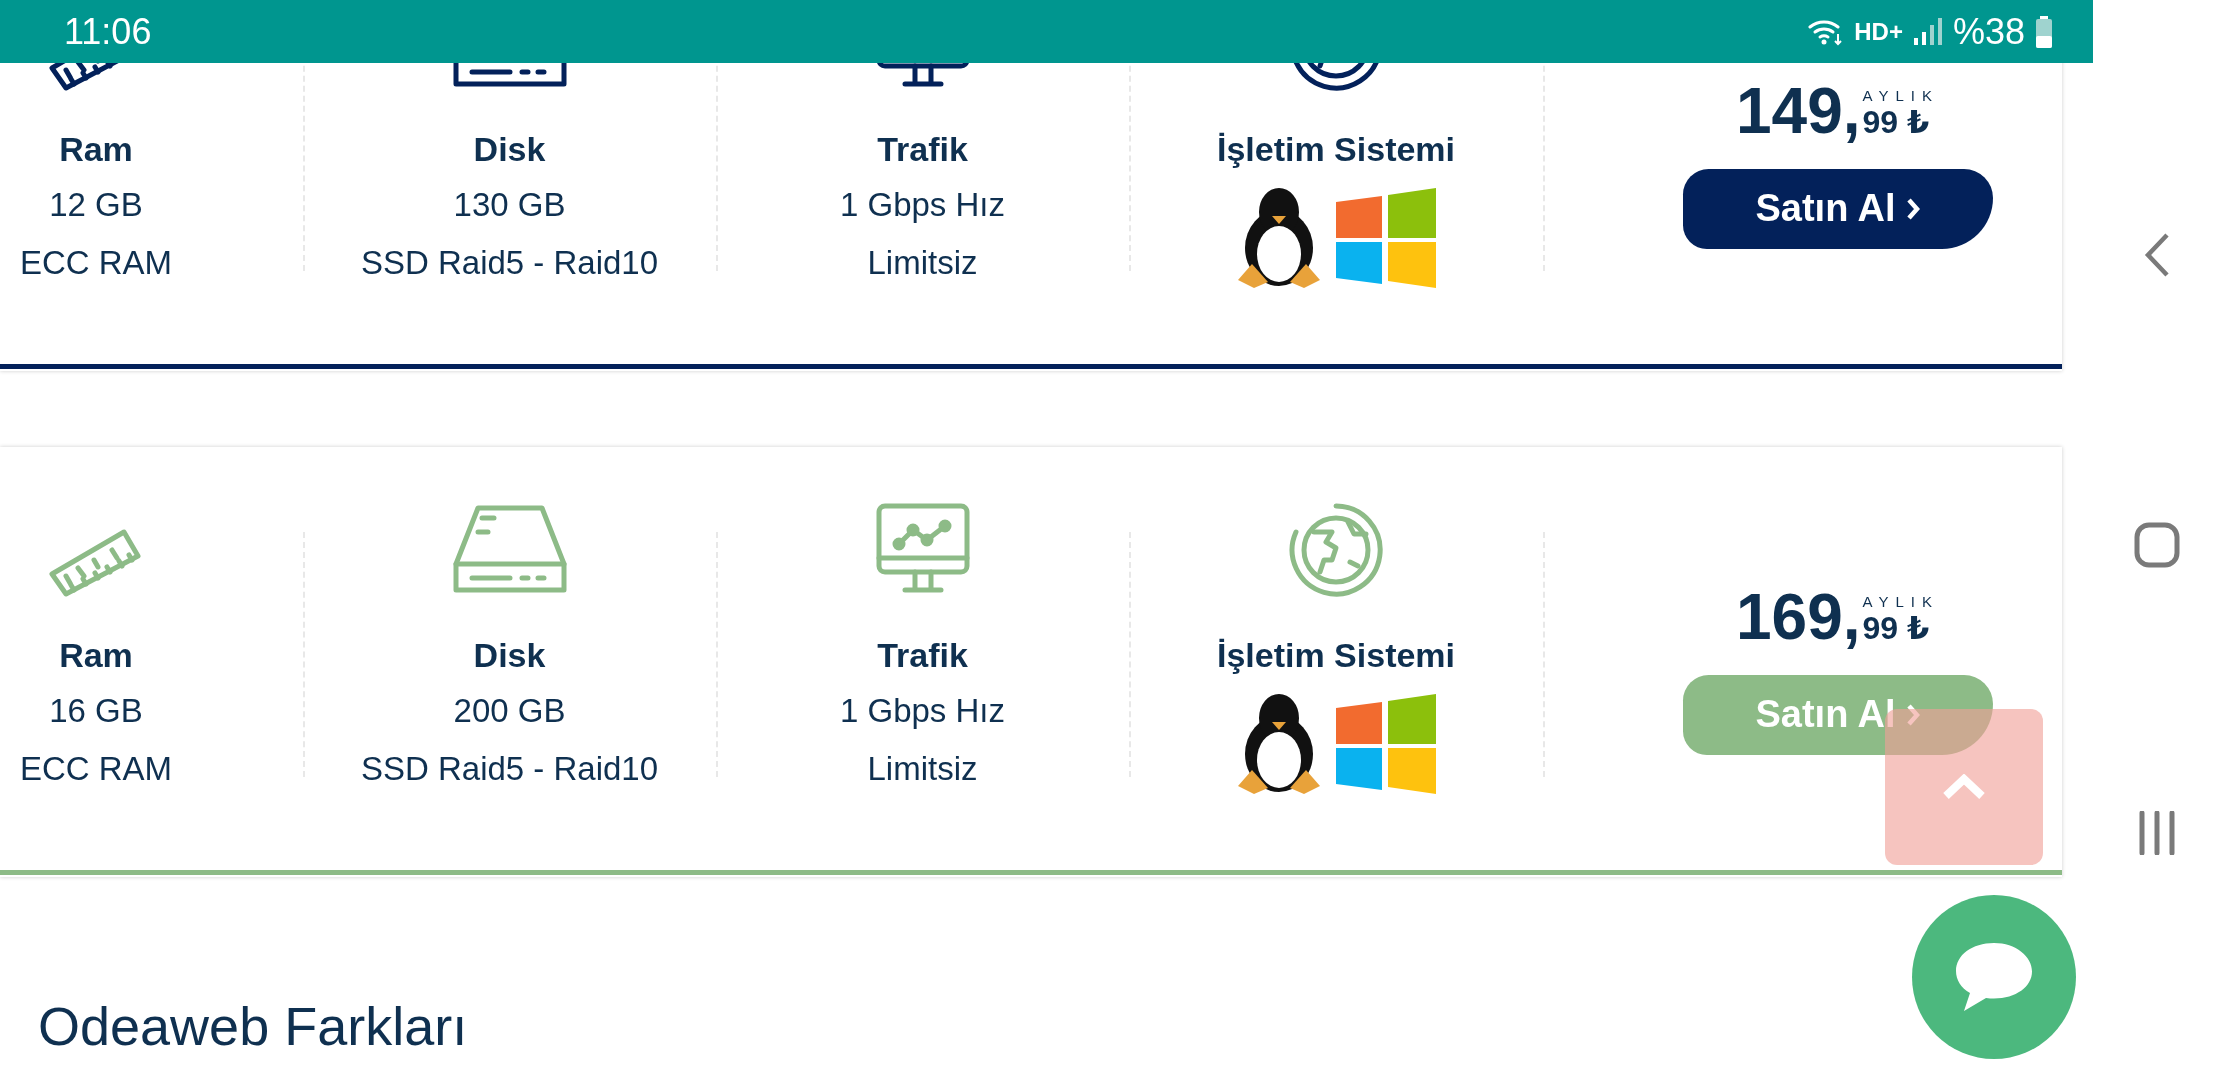  I want to click on spec-value: 200 GB, so click(509, 711).